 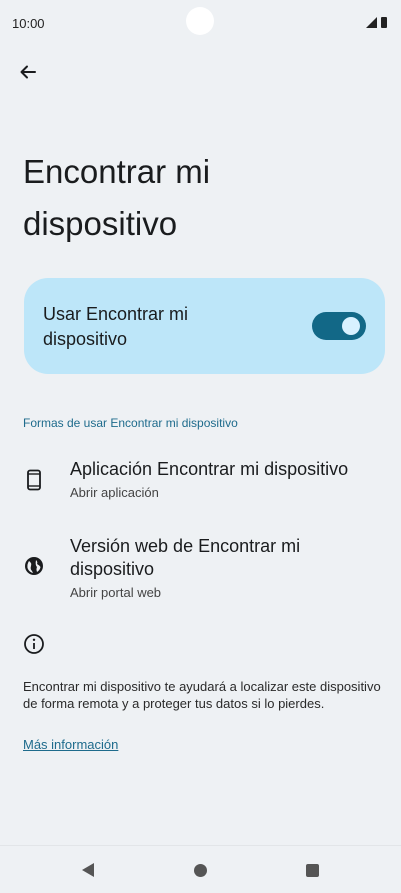 What do you see at coordinates (34, 566) in the screenshot?
I see `globe-icon` at bounding box center [34, 566].